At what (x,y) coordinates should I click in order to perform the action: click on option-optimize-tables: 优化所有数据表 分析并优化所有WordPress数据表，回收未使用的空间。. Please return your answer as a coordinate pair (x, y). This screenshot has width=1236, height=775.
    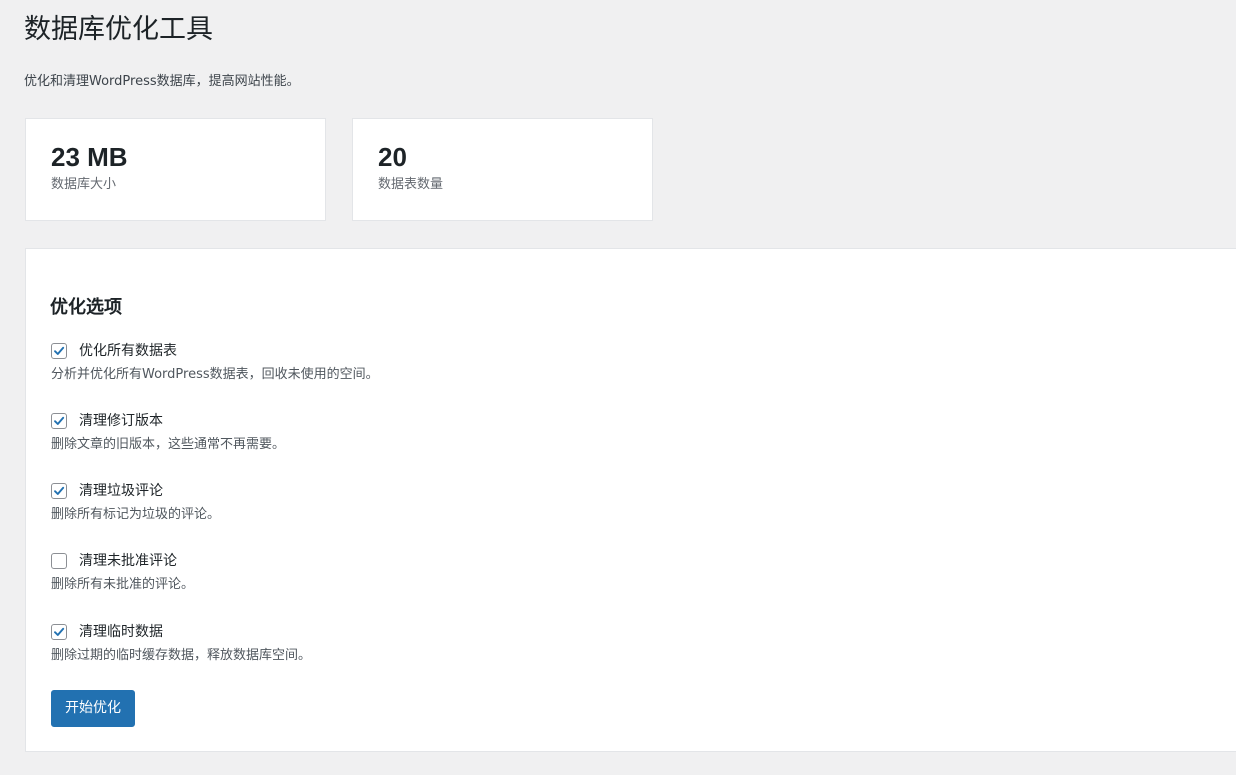
    Looking at the image, I should click on (501, 365).